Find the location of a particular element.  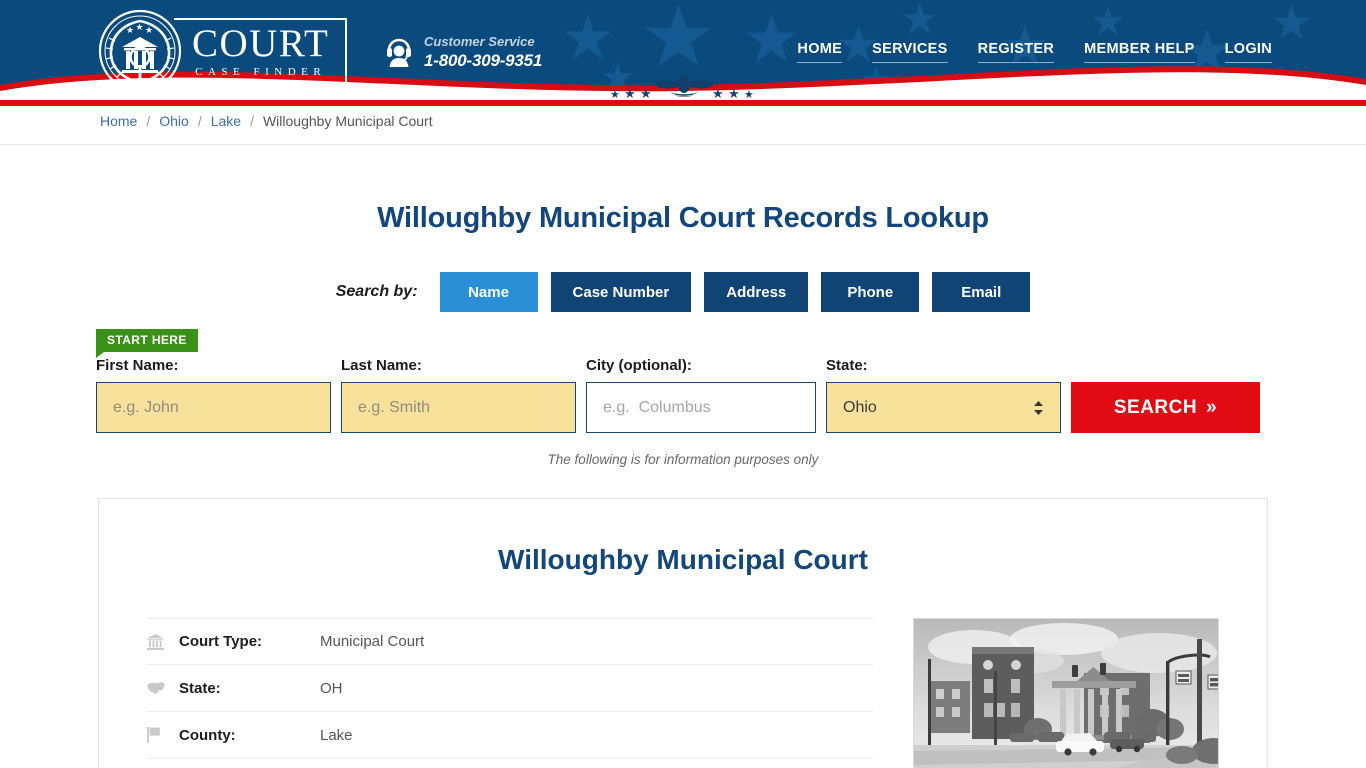

select-stepper-icon is located at coordinates (1038, 408).